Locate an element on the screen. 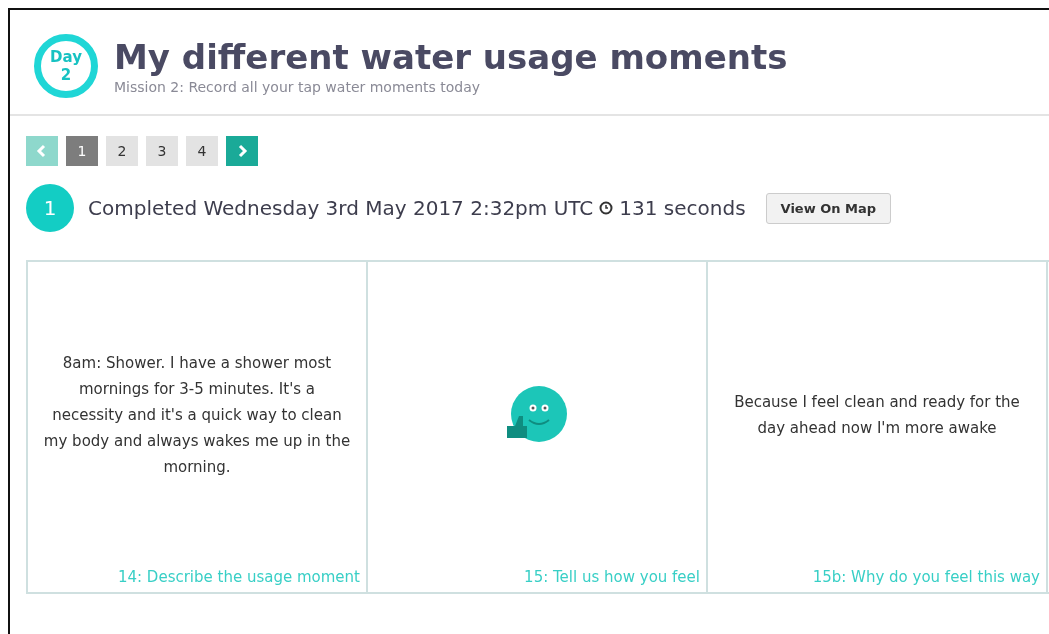 The height and width of the screenshot is (634, 1049). answer-text: Because I feel clean and ready for the day ahead now I'm more awake is located at coordinates (877, 415).